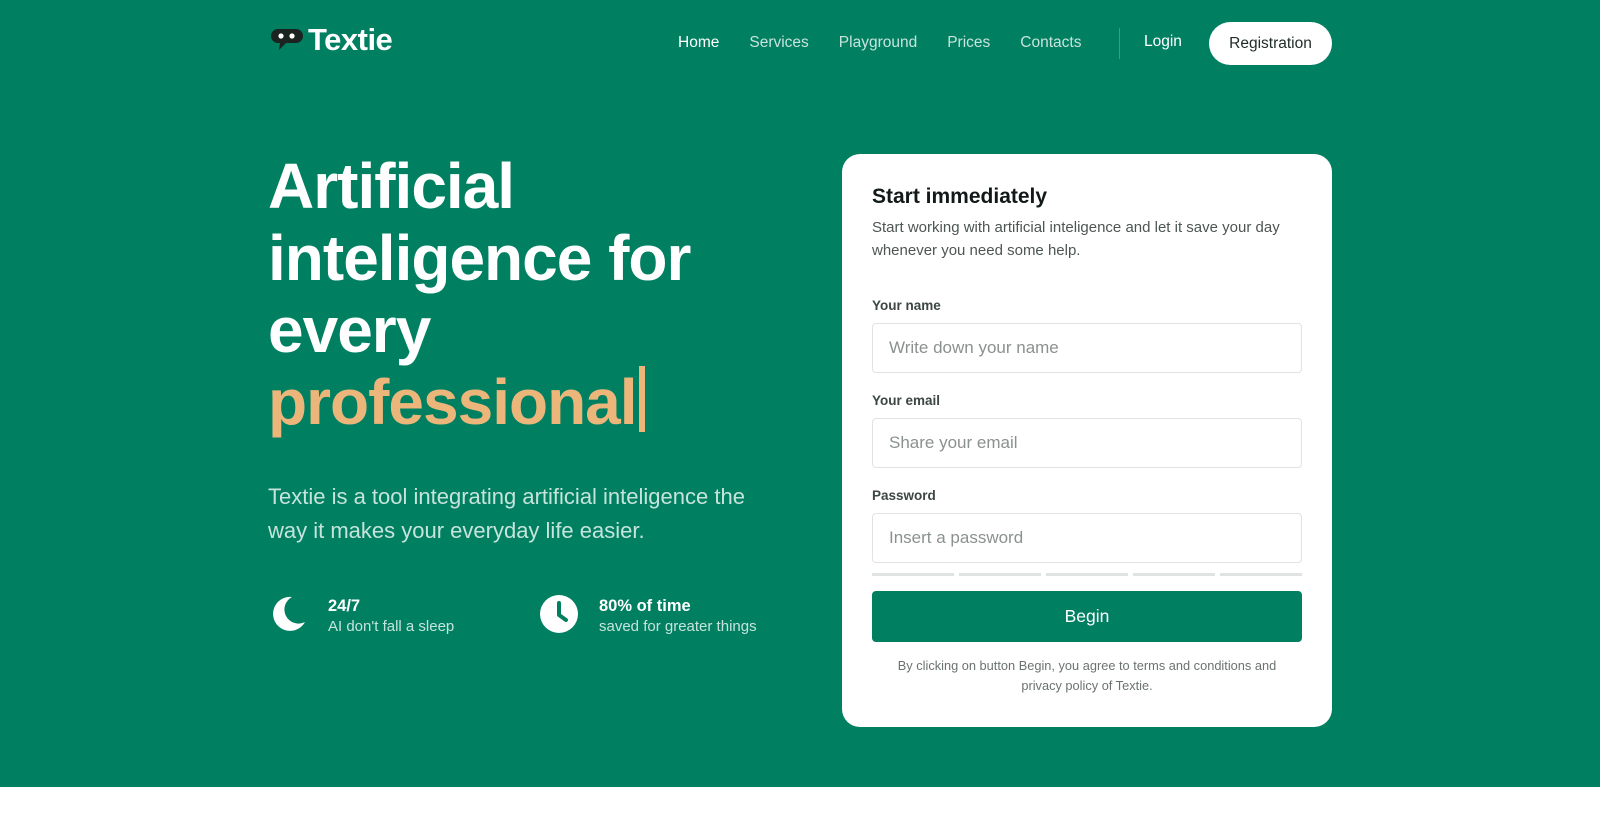 Image resolution: width=1600 pixels, height=834 pixels. What do you see at coordinates (391, 186) in the screenshot?
I see `headline-line-1: Artificial` at bounding box center [391, 186].